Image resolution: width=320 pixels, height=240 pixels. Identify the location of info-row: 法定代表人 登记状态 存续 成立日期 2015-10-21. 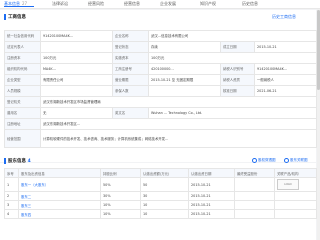
(161, 47).